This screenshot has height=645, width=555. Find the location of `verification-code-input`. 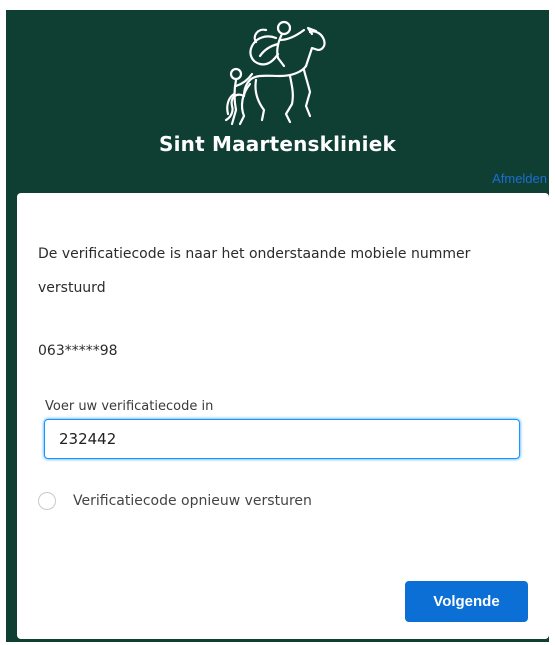

verification-code-input is located at coordinates (282, 439).